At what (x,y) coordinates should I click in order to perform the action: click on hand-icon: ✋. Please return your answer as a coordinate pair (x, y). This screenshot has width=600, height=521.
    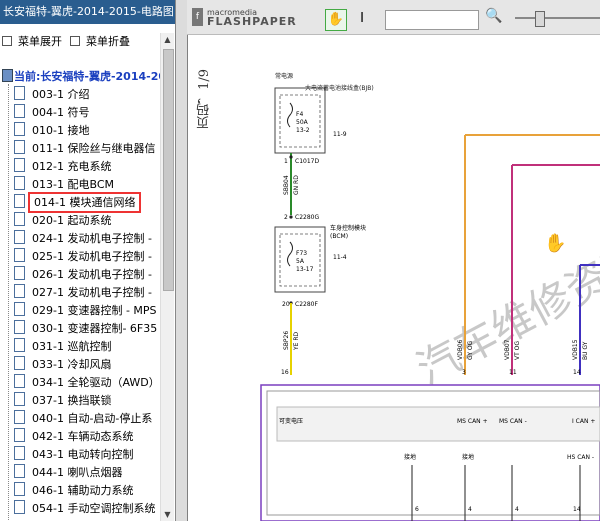
    Looking at the image, I should click on (336, 19).